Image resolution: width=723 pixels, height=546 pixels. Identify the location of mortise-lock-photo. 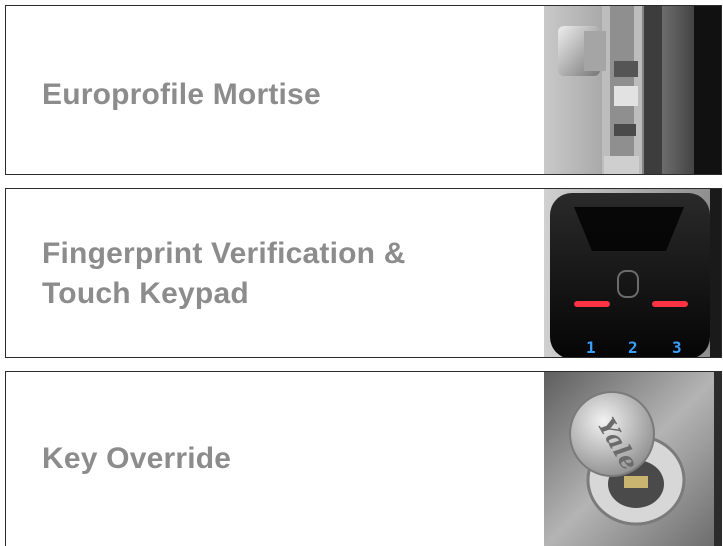
(632, 90).